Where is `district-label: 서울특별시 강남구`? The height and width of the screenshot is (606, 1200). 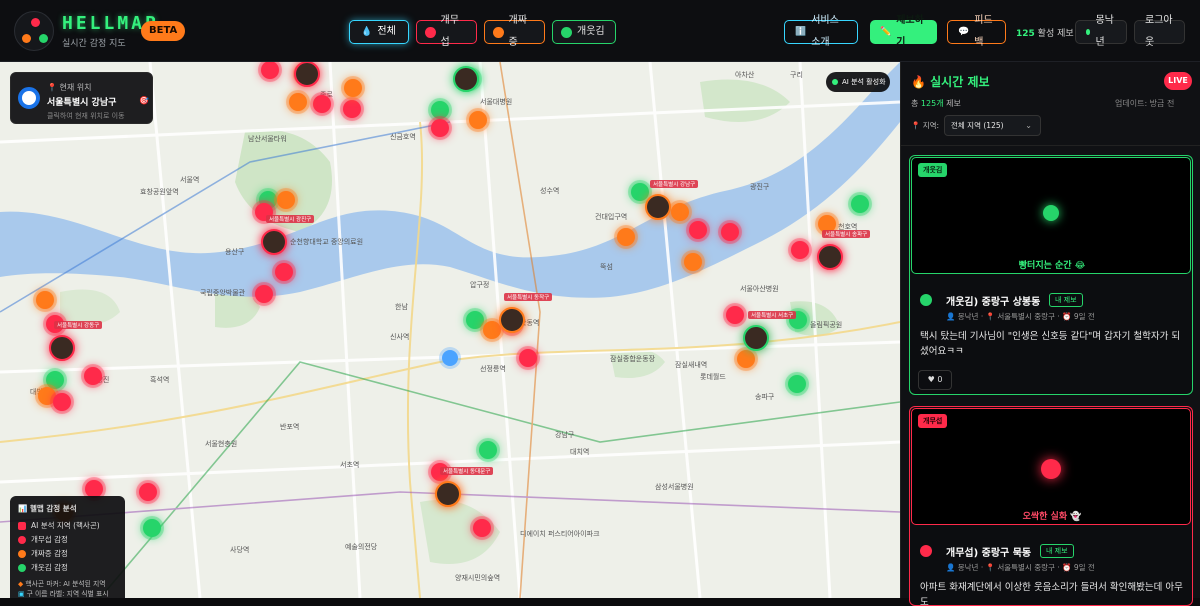 district-label: 서울특별시 강남구 is located at coordinates (674, 184).